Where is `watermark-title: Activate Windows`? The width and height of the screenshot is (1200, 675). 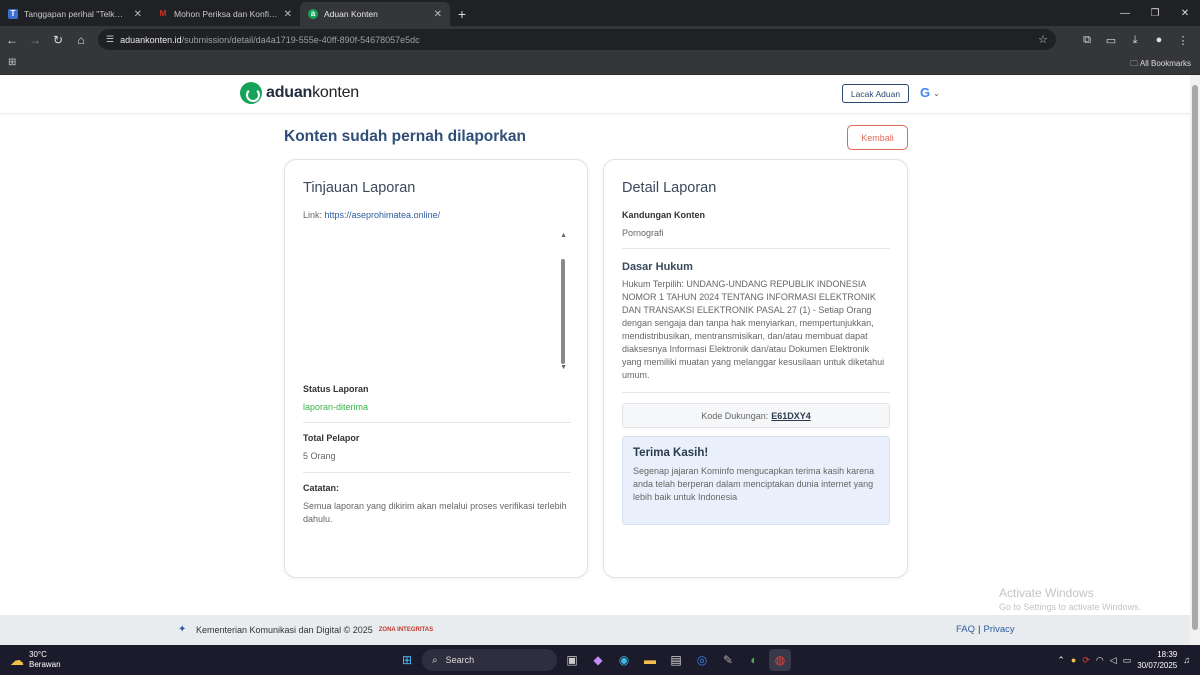 watermark-title: Activate Windows is located at coordinates (1046, 593).